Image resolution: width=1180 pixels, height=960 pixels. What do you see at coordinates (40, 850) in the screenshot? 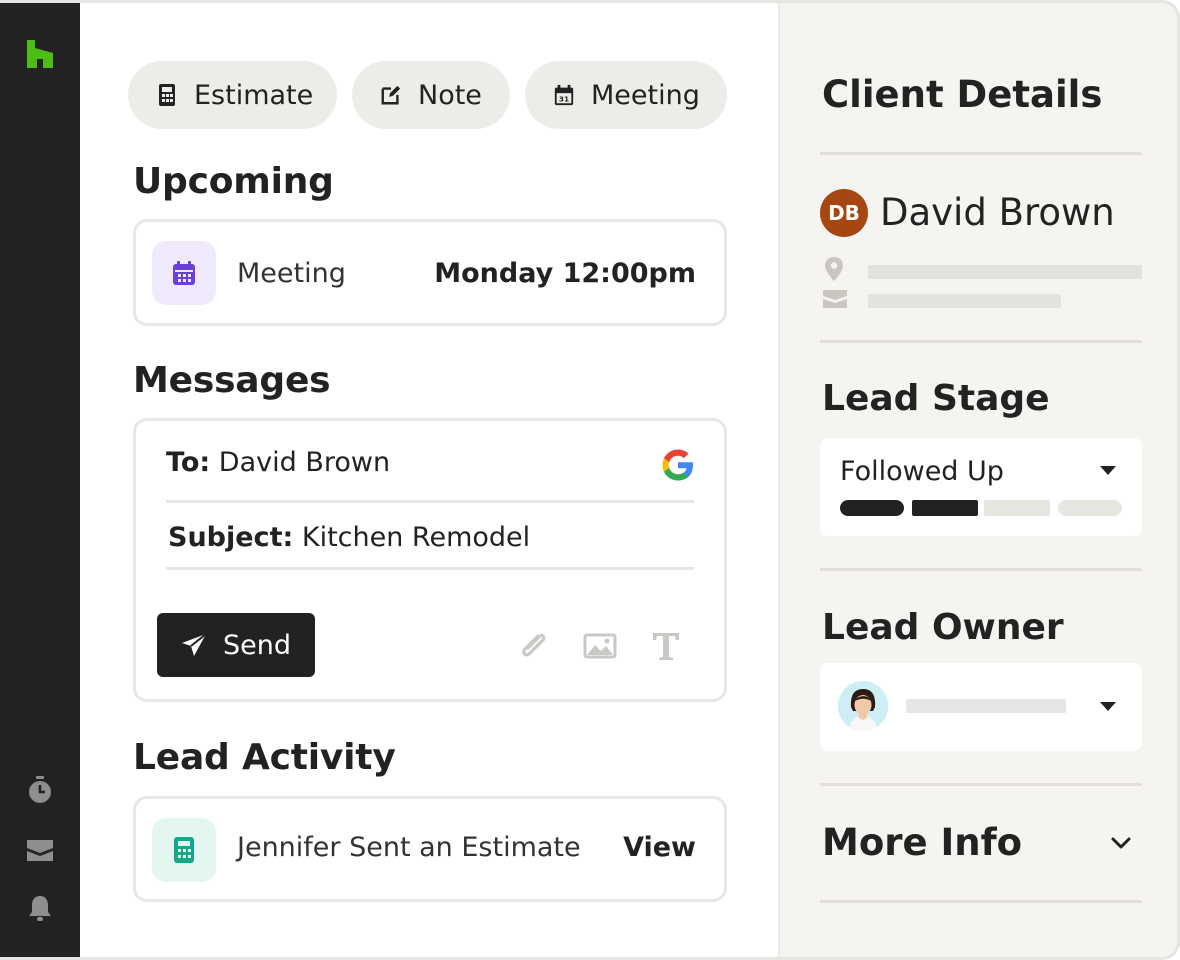
I see `inbox-icon` at bounding box center [40, 850].